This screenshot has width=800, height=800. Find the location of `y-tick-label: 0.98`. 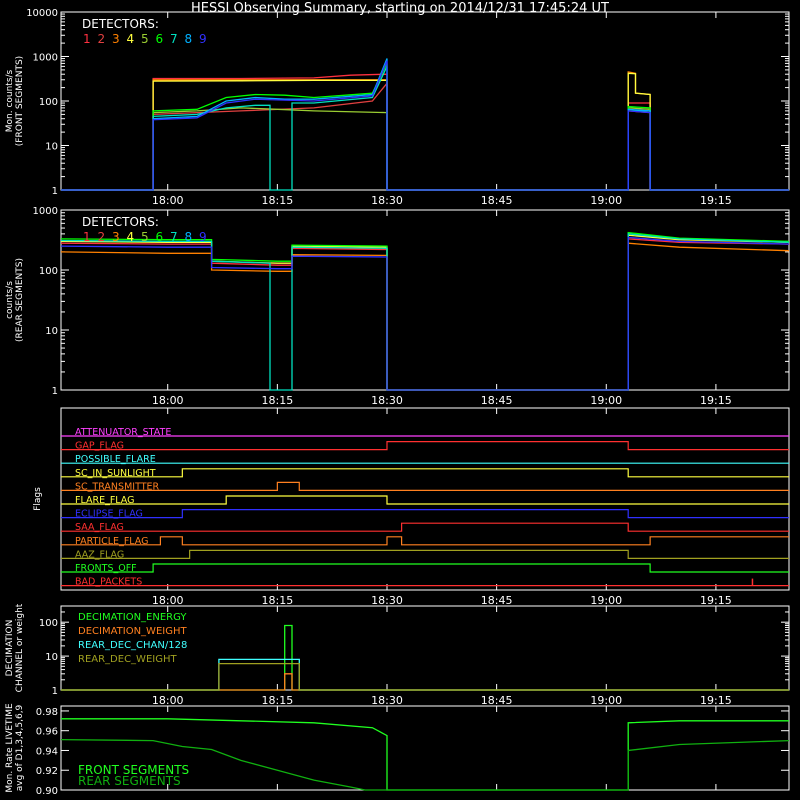

y-tick-label: 0.98 is located at coordinates (47, 712).